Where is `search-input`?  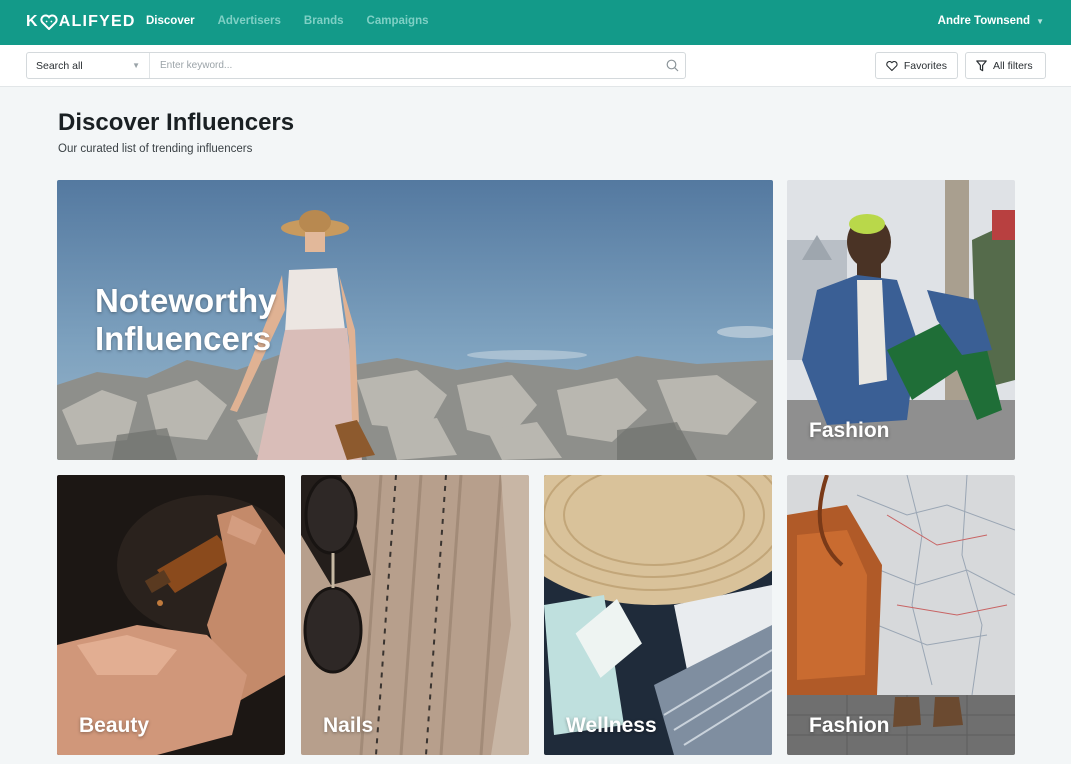
search-input is located at coordinates (404, 65).